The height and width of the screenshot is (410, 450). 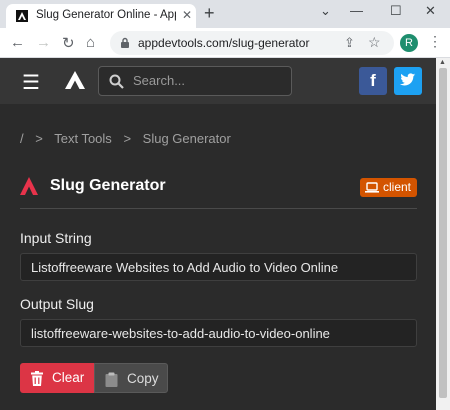 What do you see at coordinates (37, 378) in the screenshot?
I see `trash-icon` at bounding box center [37, 378].